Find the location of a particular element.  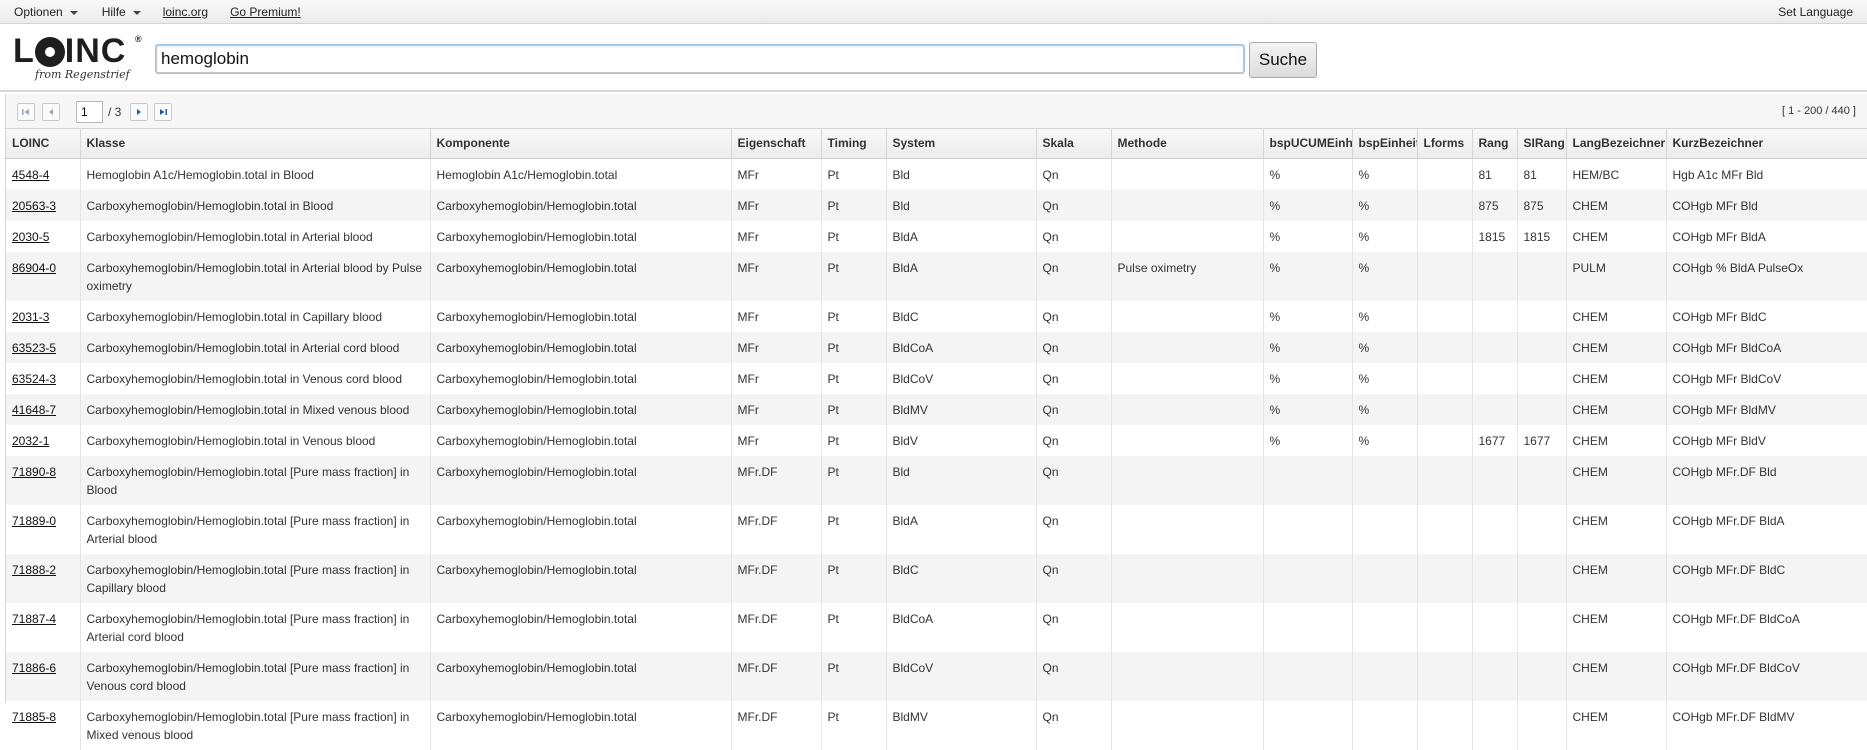

loinc-code-link: 4548-4 is located at coordinates (30, 175).